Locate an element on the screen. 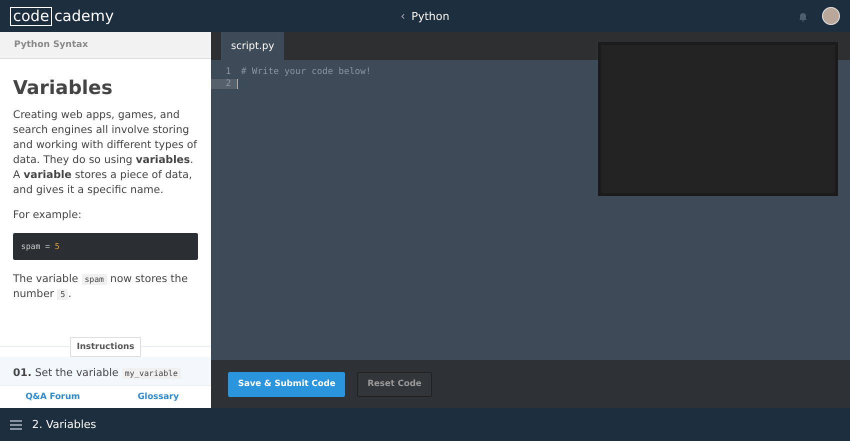 Image resolution: width=850 pixels, height=441 pixels. line-number: 2 is located at coordinates (224, 84).